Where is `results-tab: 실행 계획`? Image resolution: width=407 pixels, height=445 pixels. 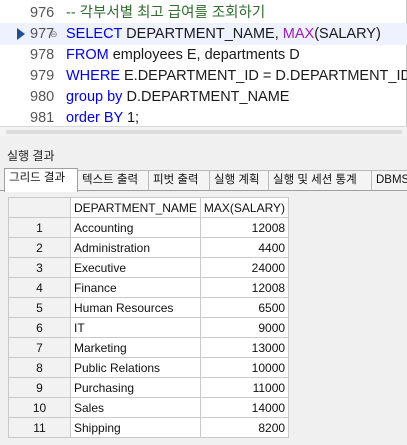 results-tab: 실행 계획 is located at coordinates (239, 180).